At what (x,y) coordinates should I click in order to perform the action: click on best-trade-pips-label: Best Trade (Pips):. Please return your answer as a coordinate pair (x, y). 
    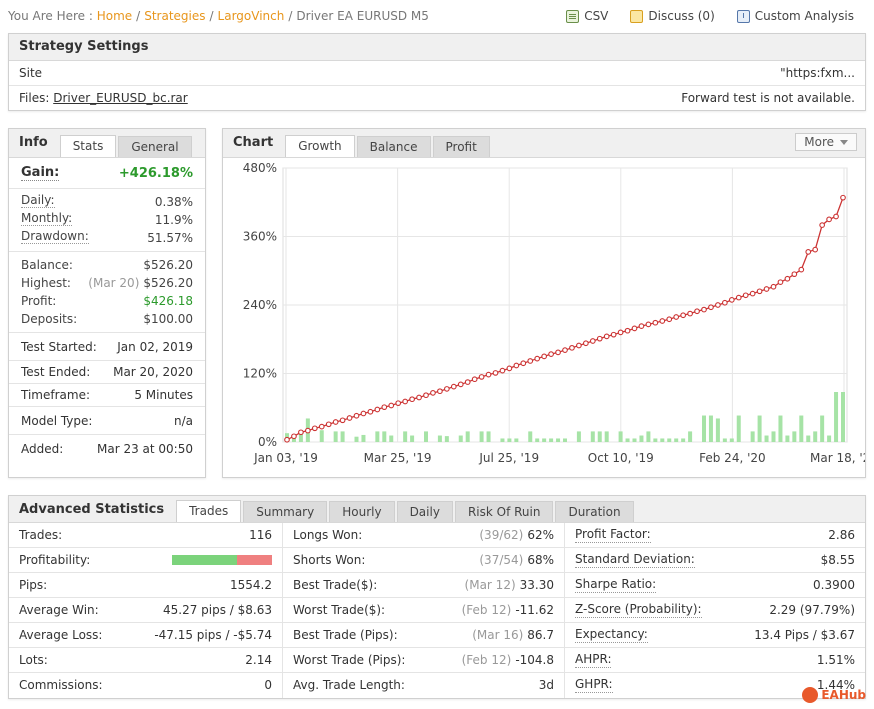
    Looking at the image, I should click on (345, 635).